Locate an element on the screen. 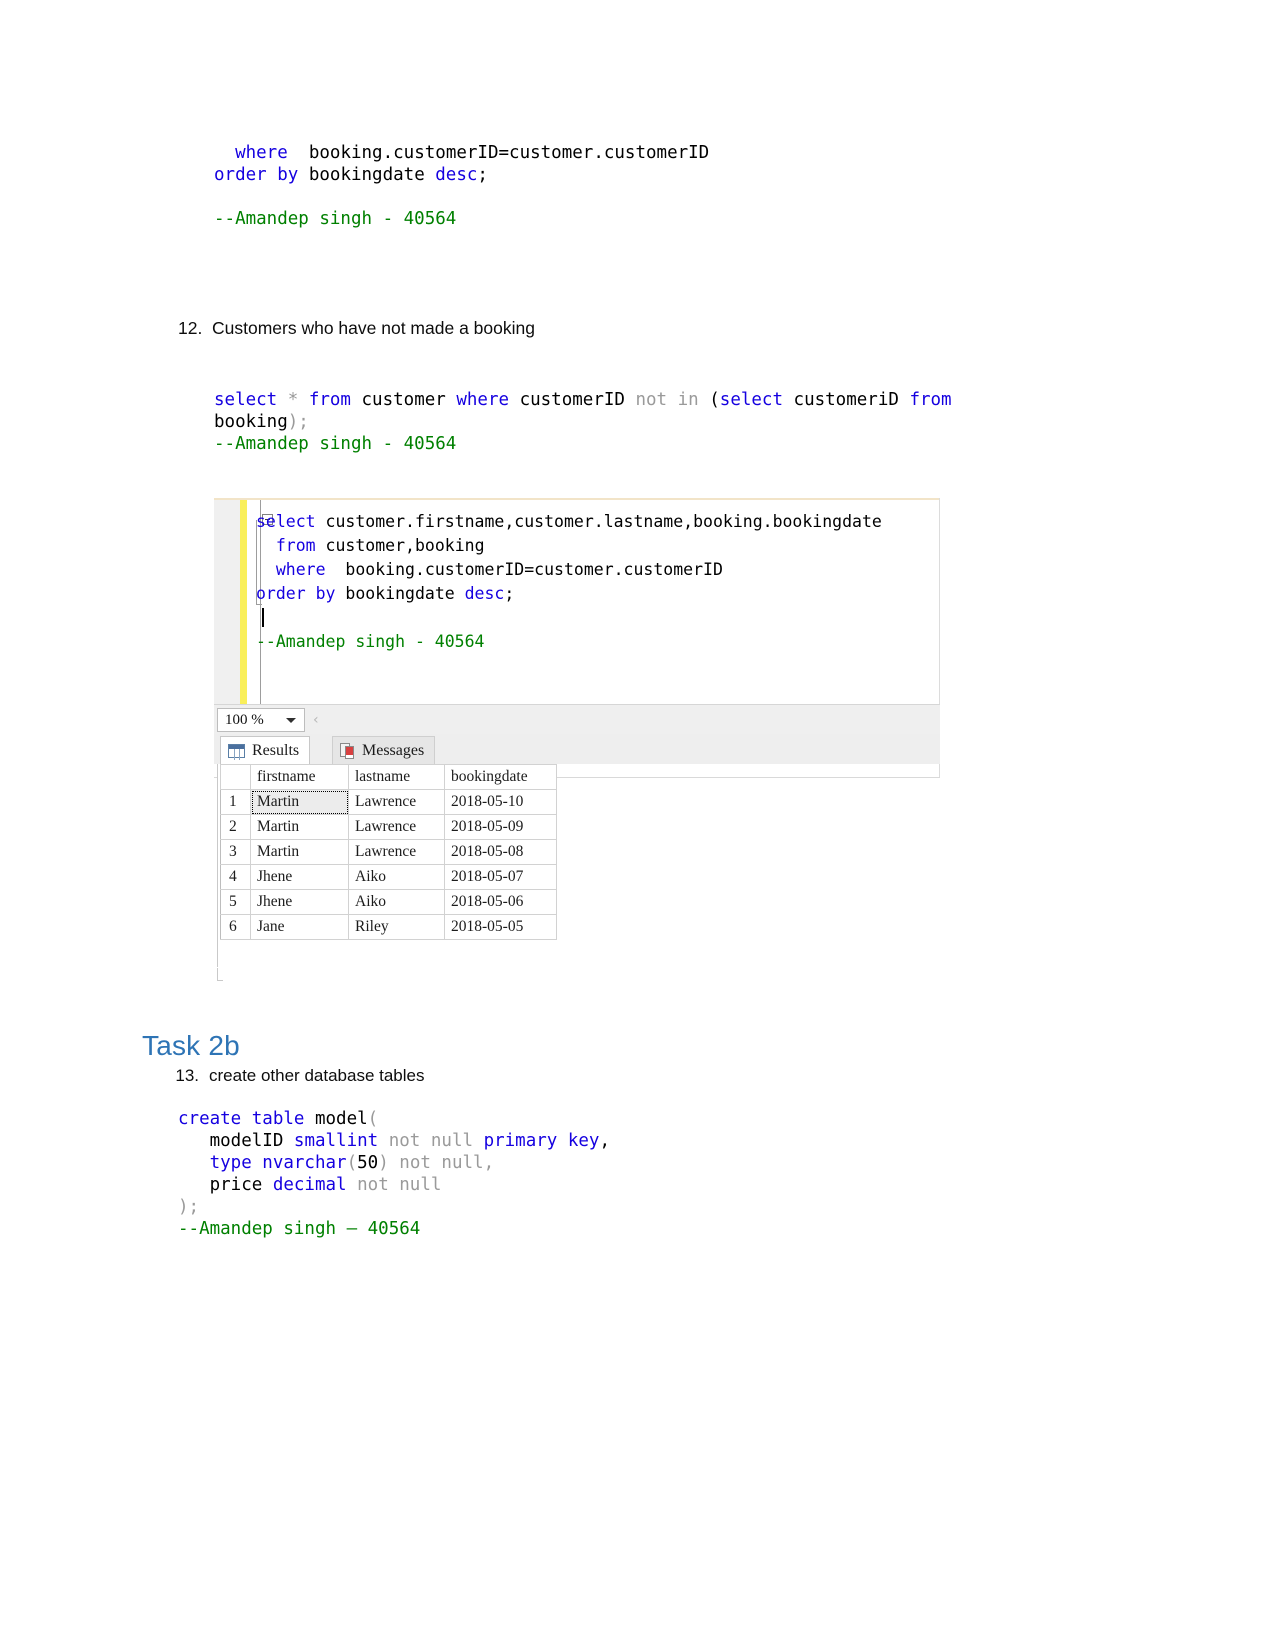 This screenshot has height=1650, width=1275. editor-code-line: from customer,booking is located at coordinates (569, 546).